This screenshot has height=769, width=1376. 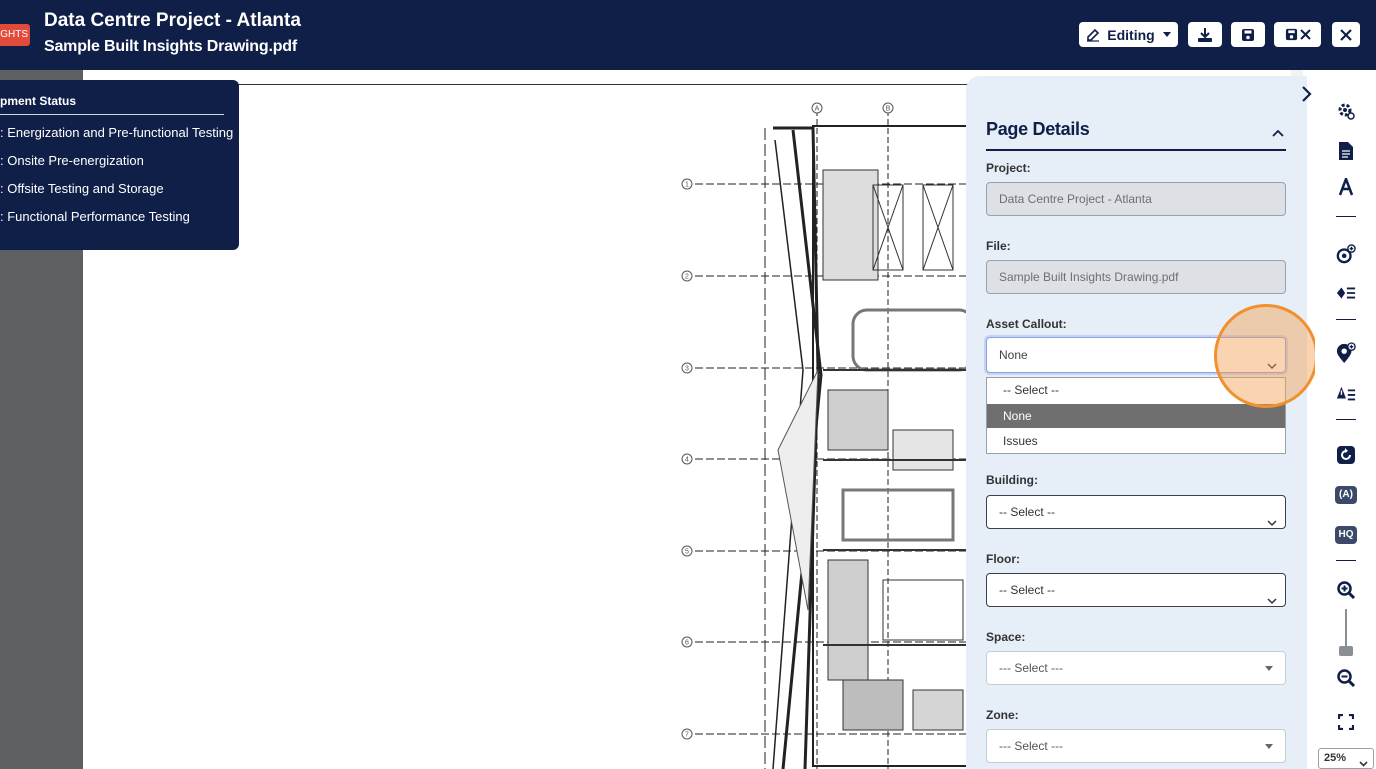 I want to click on legend-title: pment Status, so click(x=112, y=104).